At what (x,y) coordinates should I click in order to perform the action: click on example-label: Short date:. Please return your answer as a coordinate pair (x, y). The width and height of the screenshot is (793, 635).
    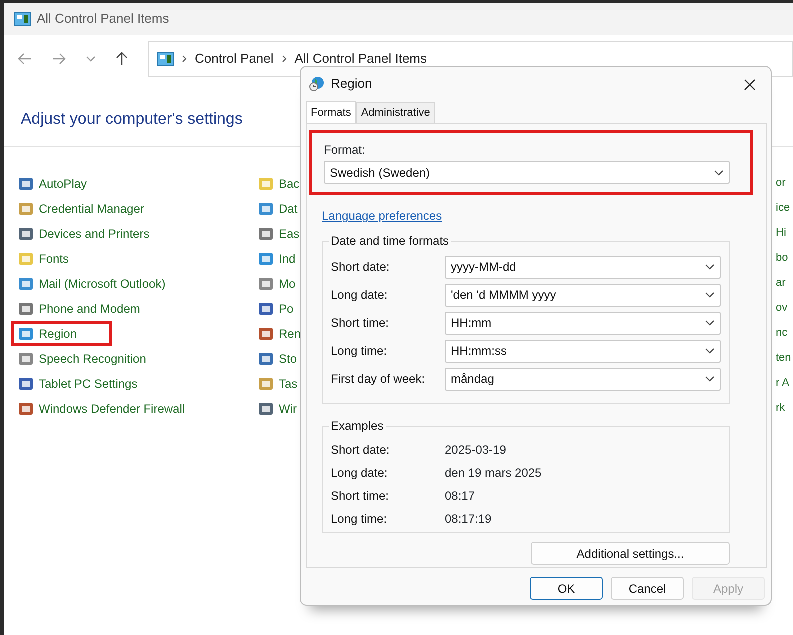
    Looking at the image, I should click on (361, 450).